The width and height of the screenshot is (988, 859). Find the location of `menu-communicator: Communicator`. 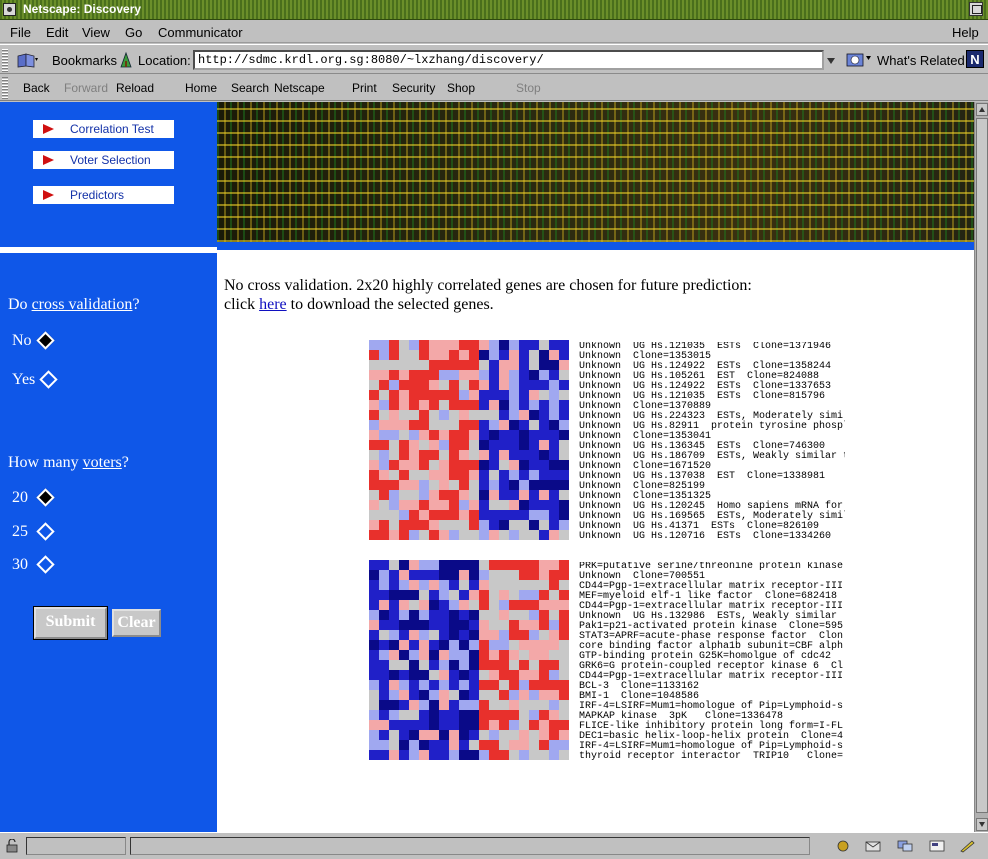

menu-communicator: Communicator is located at coordinates (200, 32).